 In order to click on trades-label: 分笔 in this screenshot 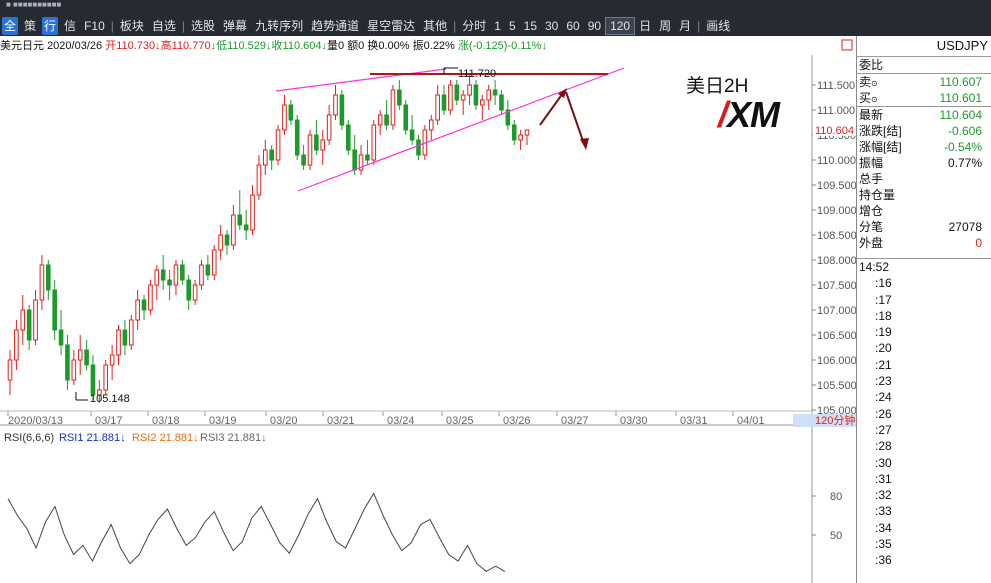, I will do `click(871, 227)`.